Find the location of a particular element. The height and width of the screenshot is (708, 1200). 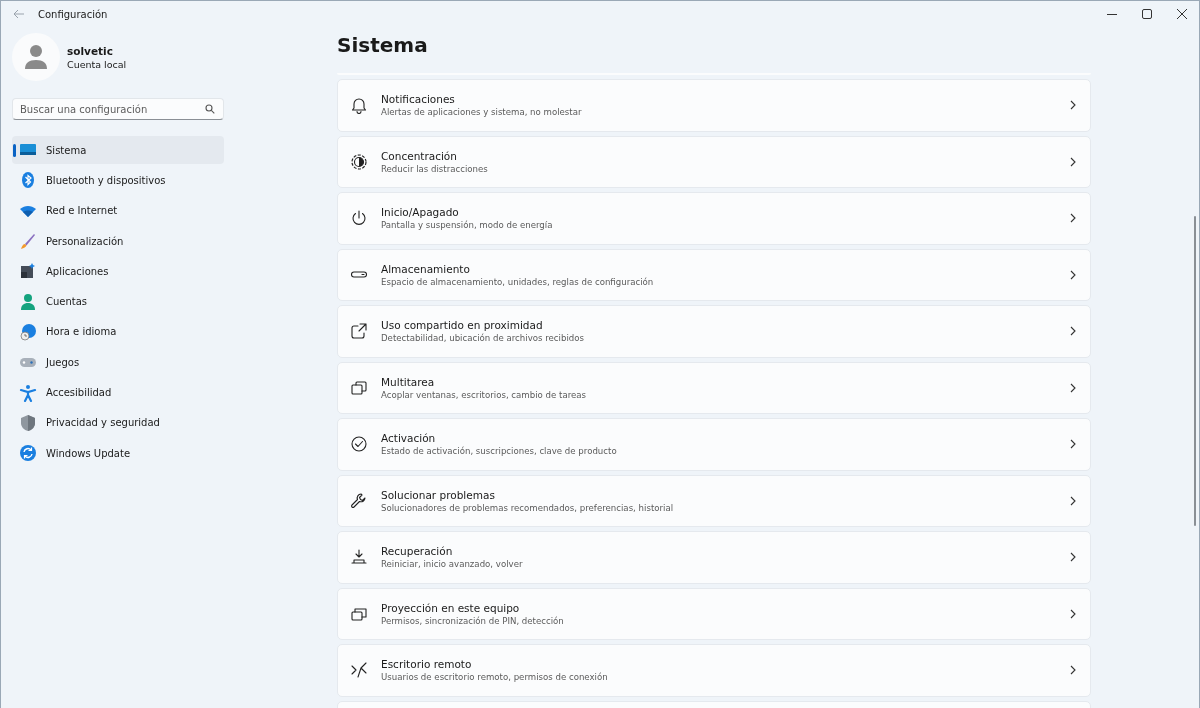

brush-icon is located at coordinates (28, 241).